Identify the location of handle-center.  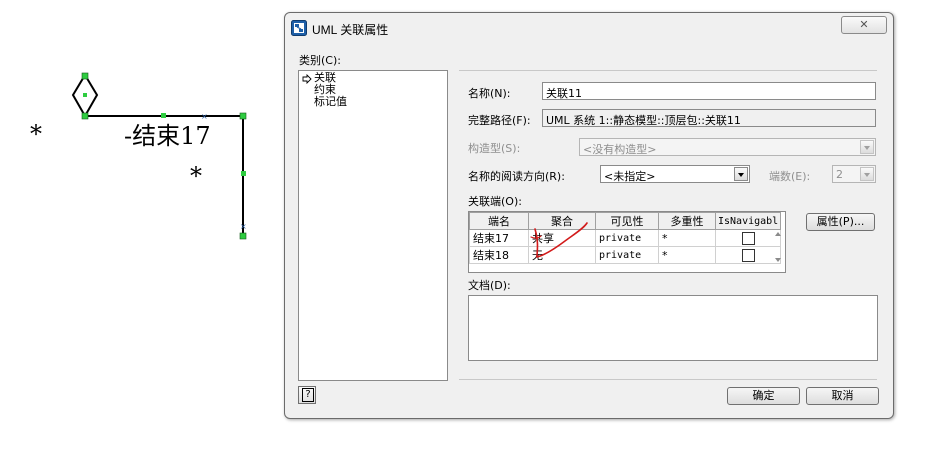
(85, 95).